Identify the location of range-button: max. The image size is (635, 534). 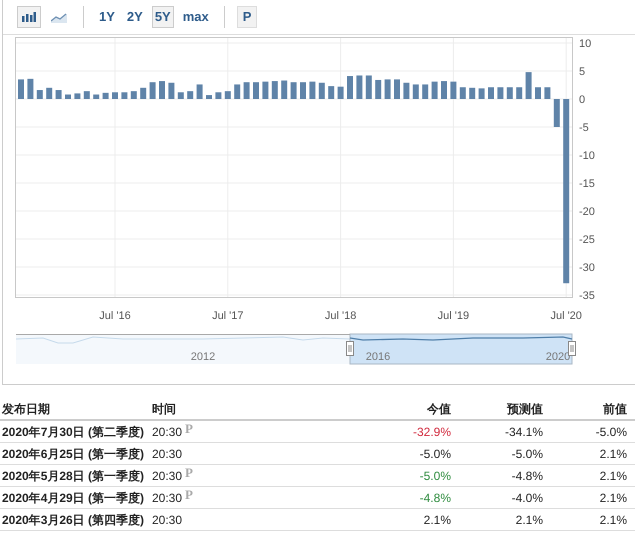
(196, 17).